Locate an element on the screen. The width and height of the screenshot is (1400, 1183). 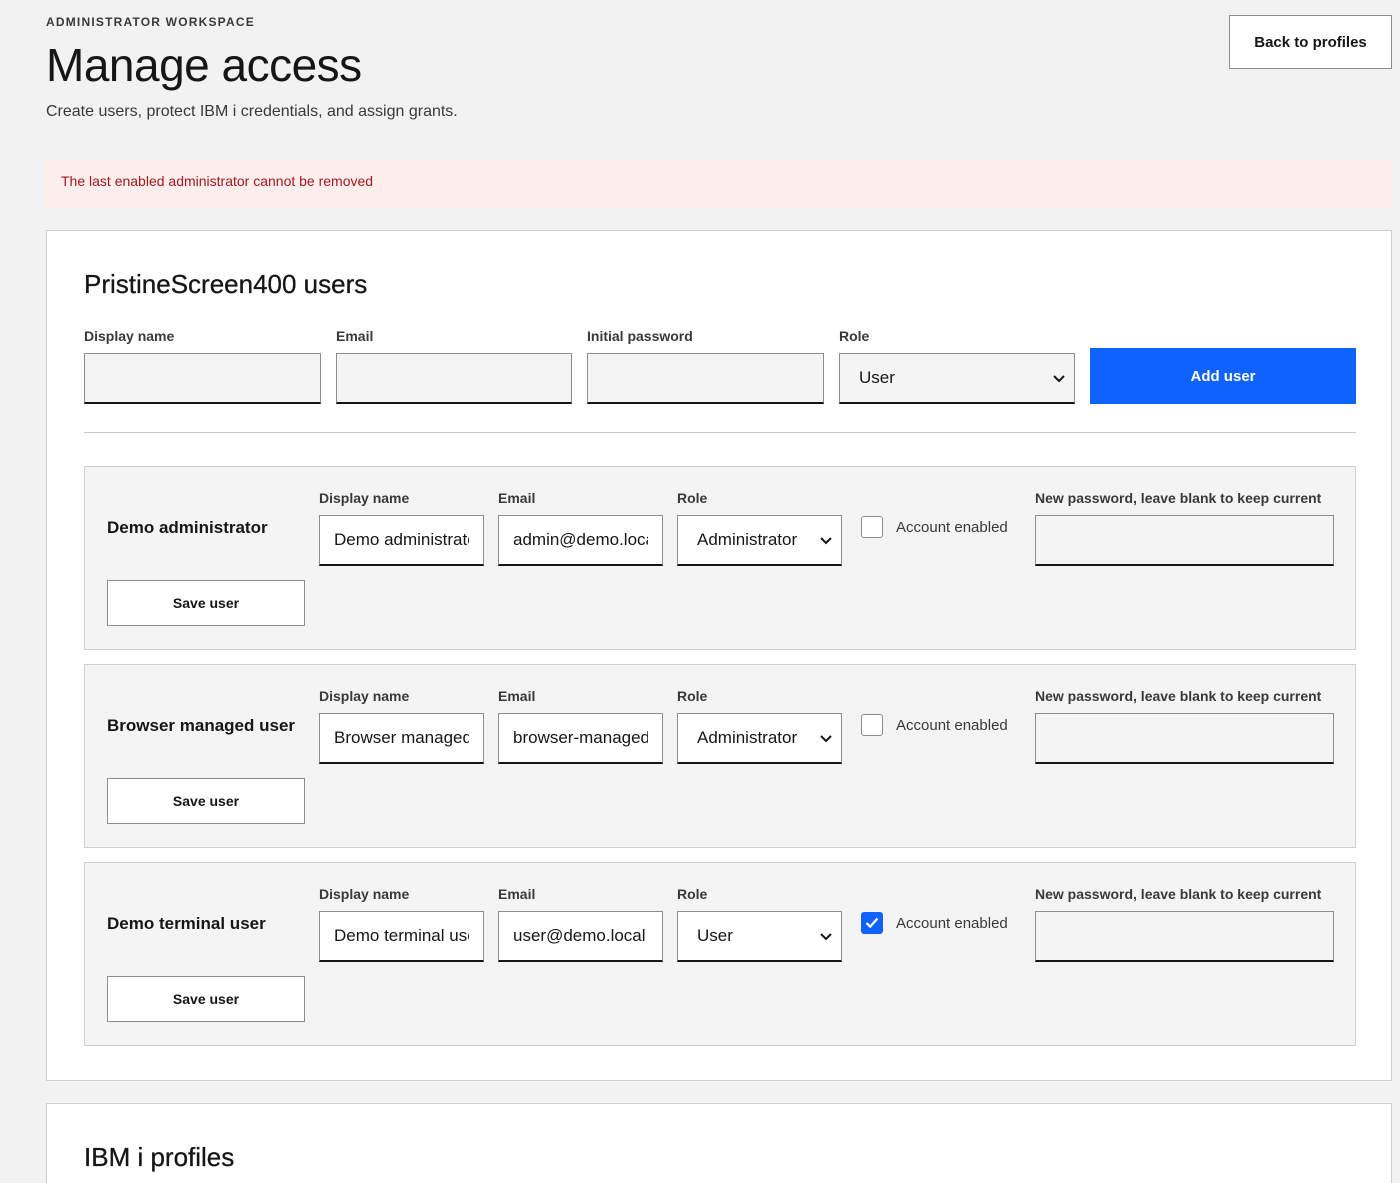
page-eyebrow: ADMINISTRATOR WORKSPACE is located at coordinates (150, 22).